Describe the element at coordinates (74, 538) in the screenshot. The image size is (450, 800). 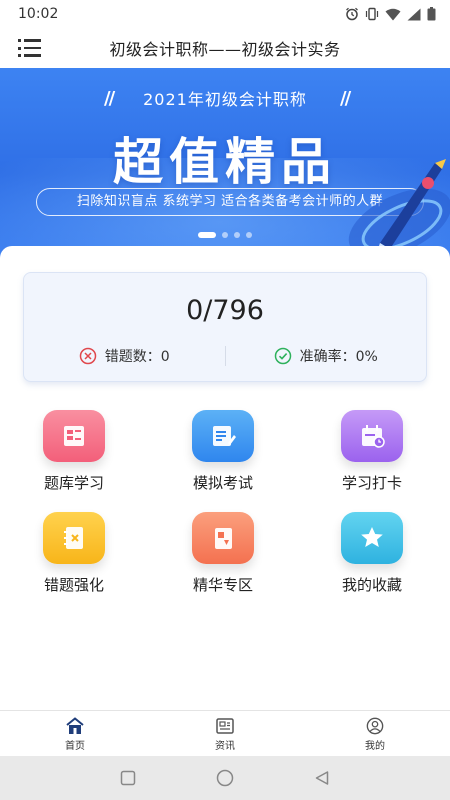
I see `wrong-notebook-icon` at that location.